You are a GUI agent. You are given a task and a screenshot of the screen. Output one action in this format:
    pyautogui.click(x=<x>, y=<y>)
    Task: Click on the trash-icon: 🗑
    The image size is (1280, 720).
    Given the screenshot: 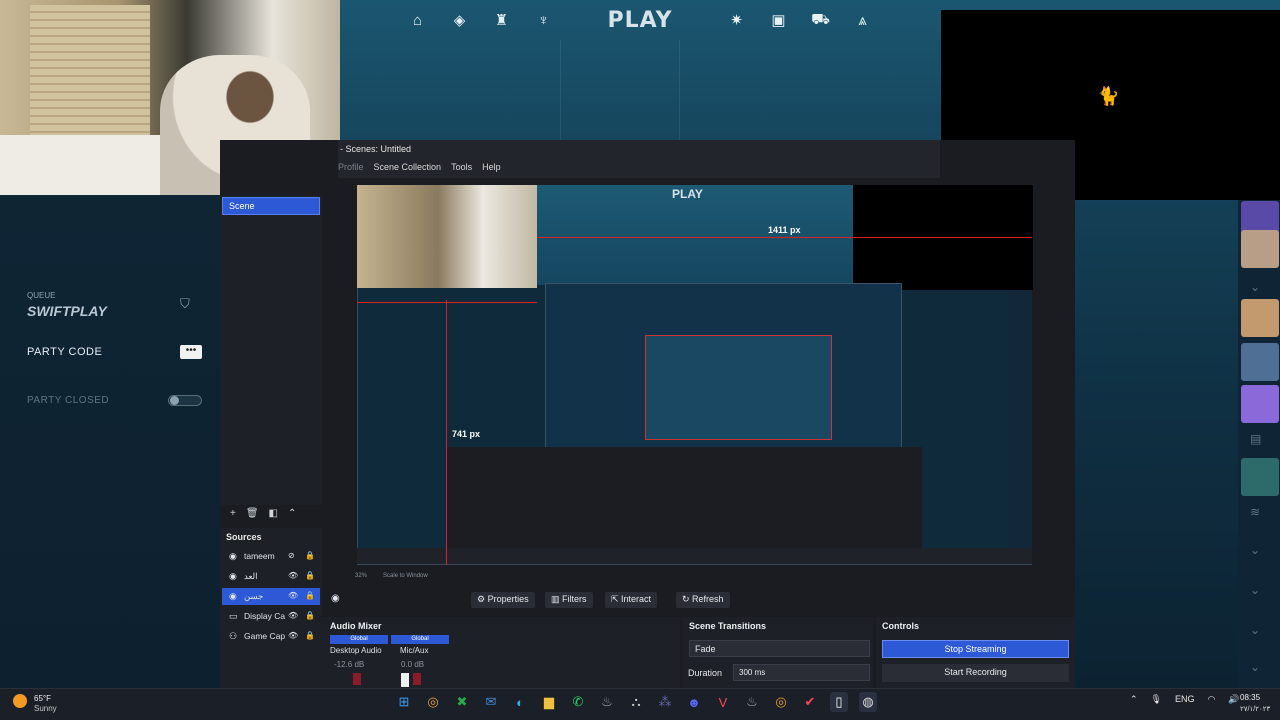 What is the action you would take?
    pyautogui.click(x=252, y=515)
    